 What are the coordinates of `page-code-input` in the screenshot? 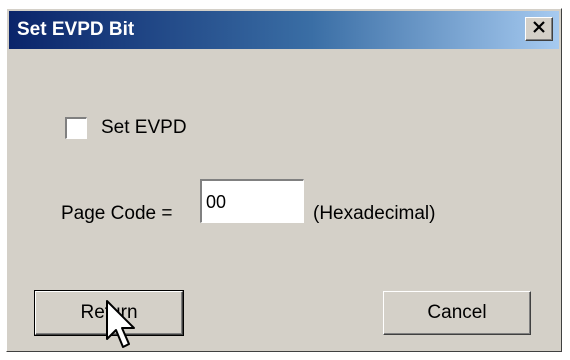 It's located at (252, 201).